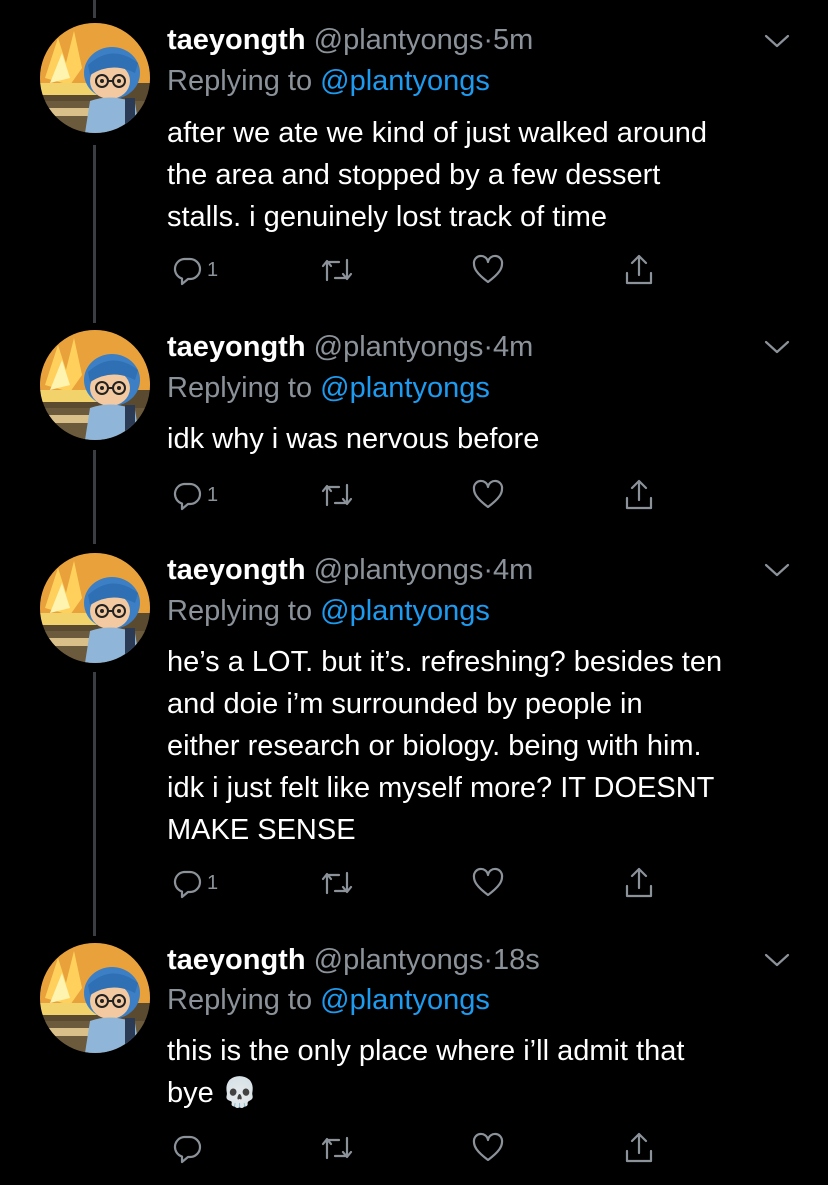 Image resolution: width=828 pixels, height=1185 pixels. I want to click on tweet-header: taeyongth @plantyongs·5m, so click(350, 40).